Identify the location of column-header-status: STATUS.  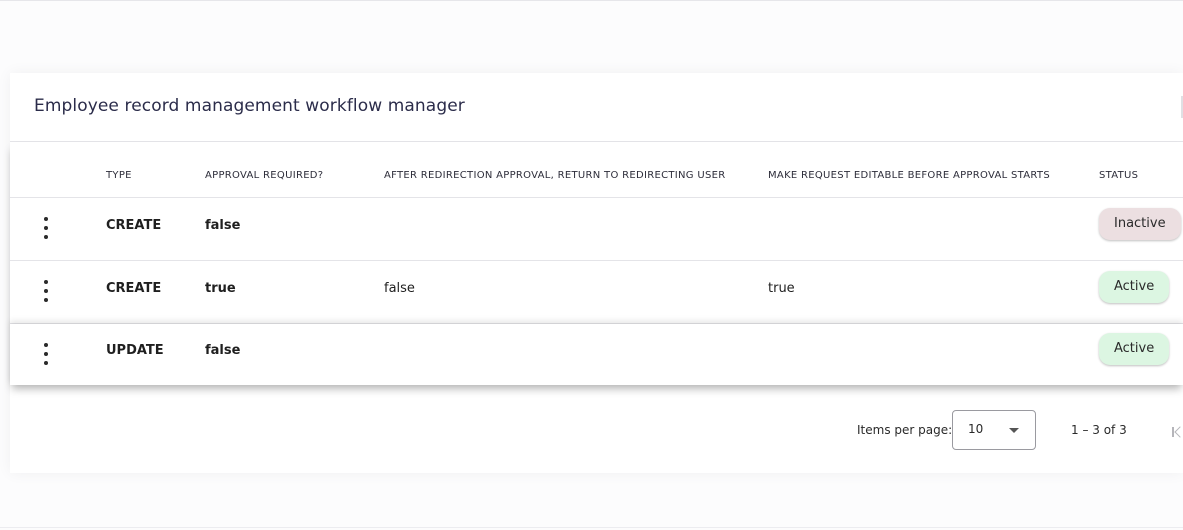
(1118, 175).